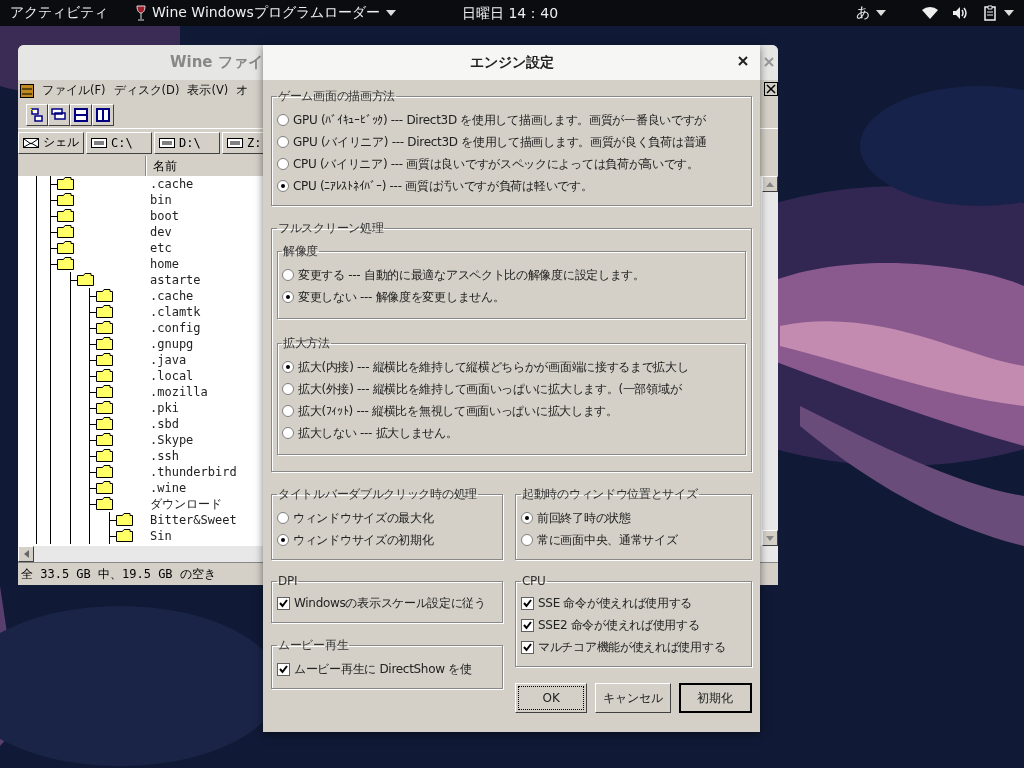  I want to click on option-label: マルチコア機能が使えれば使用する, so click(632, 647).